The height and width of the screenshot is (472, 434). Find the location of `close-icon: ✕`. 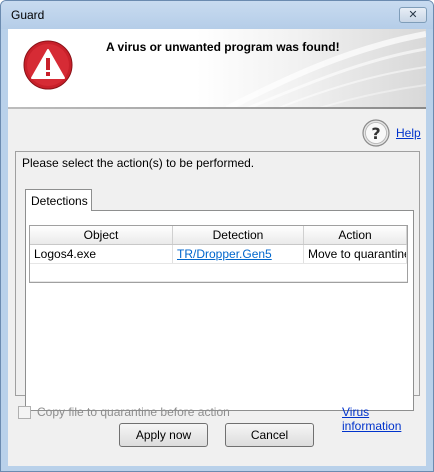

close-icon: ✕ is located at coordinates (413, 14).